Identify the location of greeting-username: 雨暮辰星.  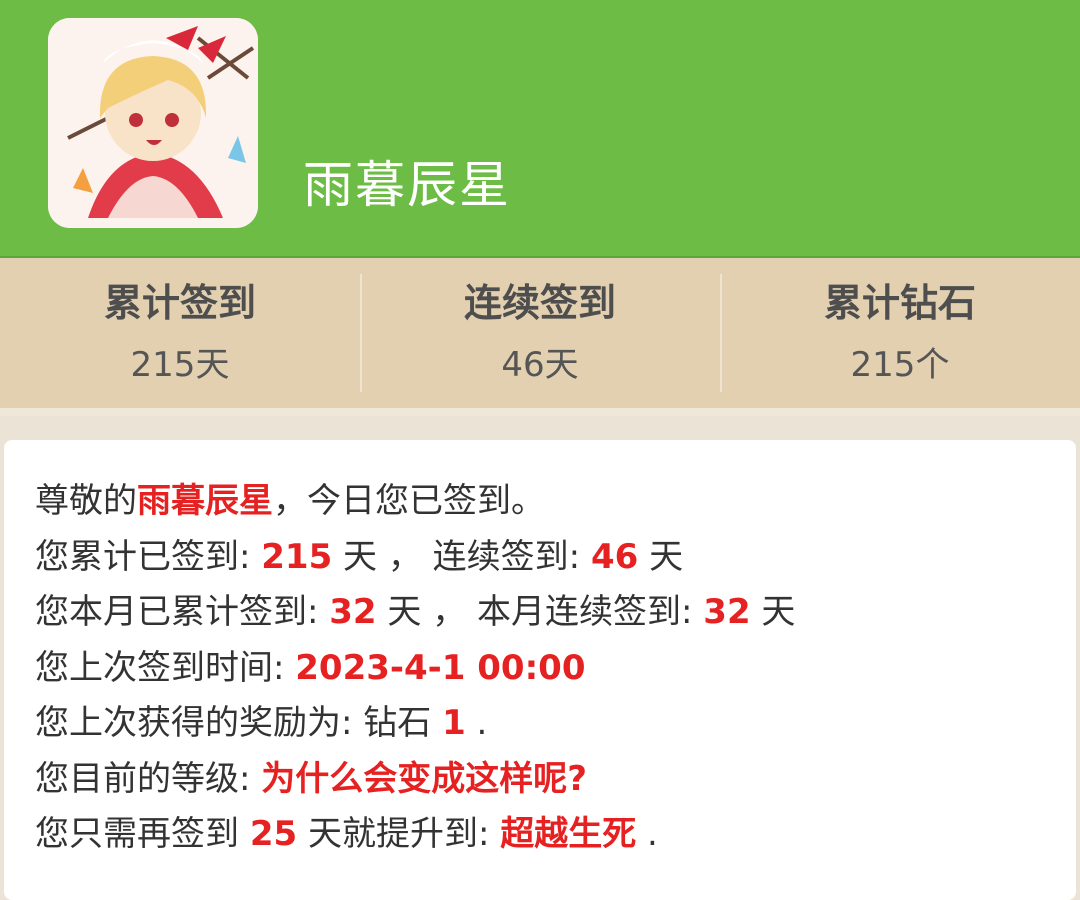
(205, 501).